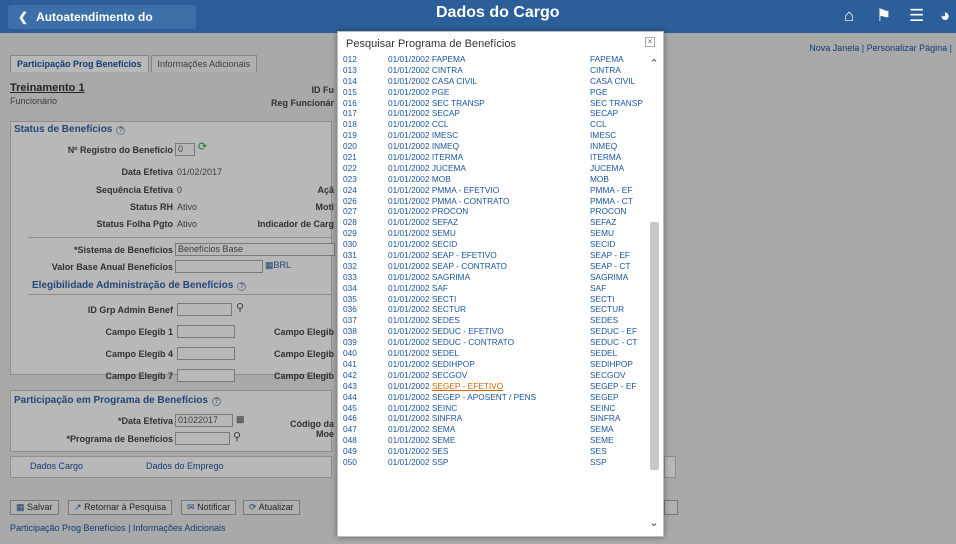 The height and width of the screenshot is (544, 956). Describe the element at coordinates (444, 299) in the screenshot. I see `result-name-link: SECTI` at that location.